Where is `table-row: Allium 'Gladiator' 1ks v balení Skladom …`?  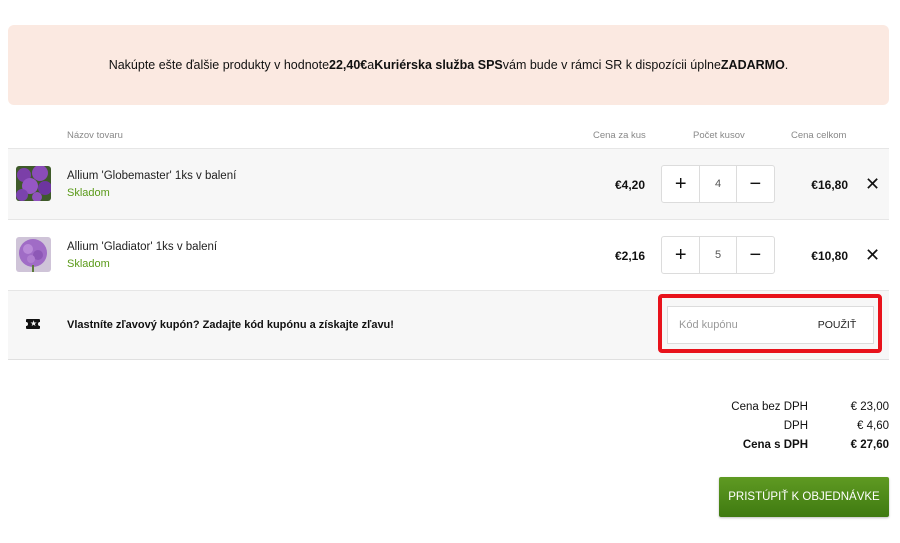
table-row: Allium 'Gladiator' 1ks v balení Skladom … is located at coordinates (448, 254).